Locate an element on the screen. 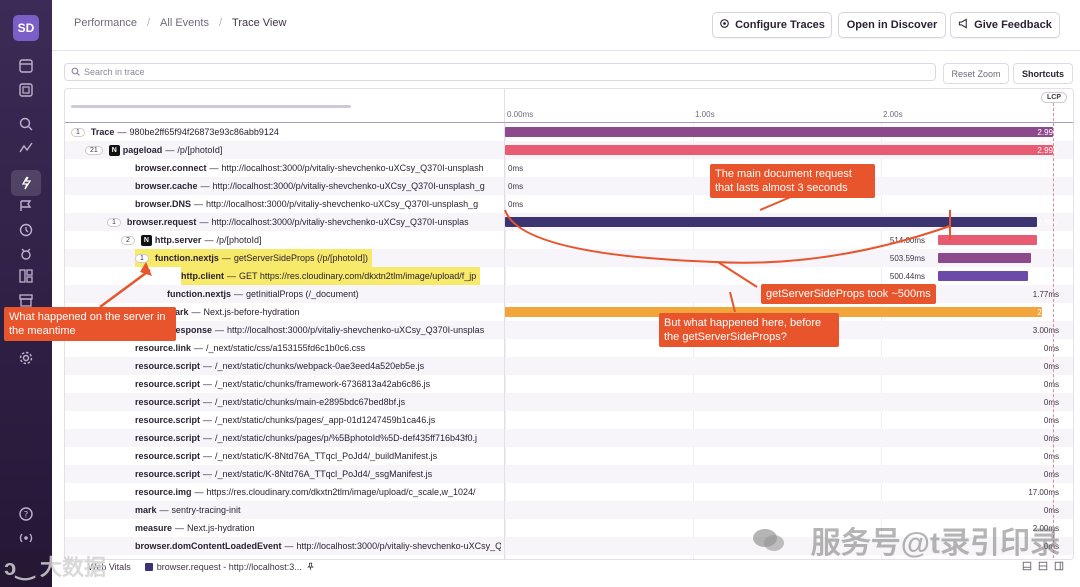 The width and height of the screenshot is (1080, 587). dashboards-icon is located at coordinates (26, 276).